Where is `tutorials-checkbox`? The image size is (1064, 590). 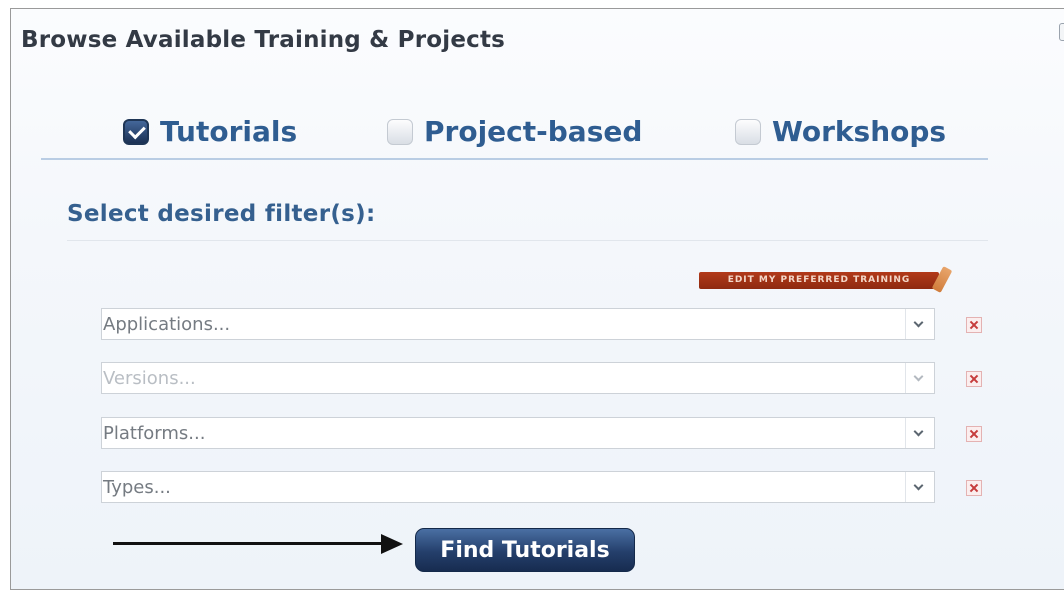 tutorials-checkbox is located at coordinates (136, 131).